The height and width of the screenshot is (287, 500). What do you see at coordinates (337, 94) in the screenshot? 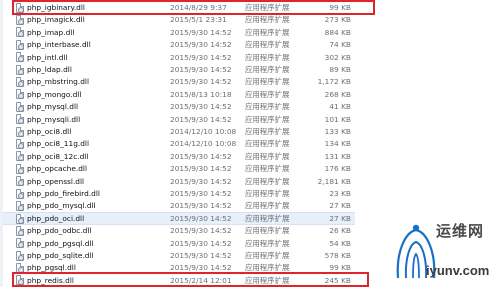
I see `file-size: 268 KB` at bounding box center [337, 94].